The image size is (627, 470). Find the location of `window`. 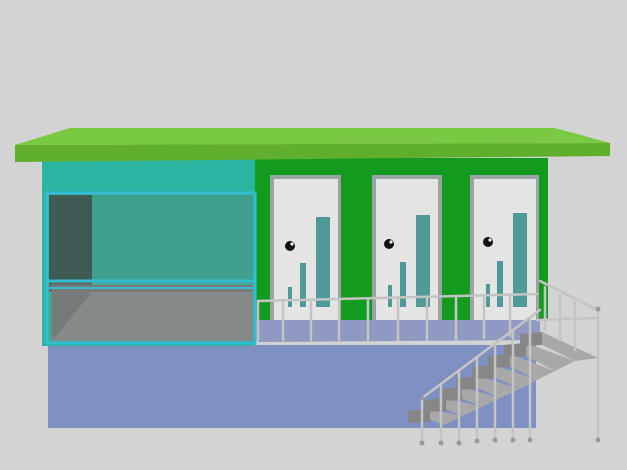

window is located at coordinates (151, 268).